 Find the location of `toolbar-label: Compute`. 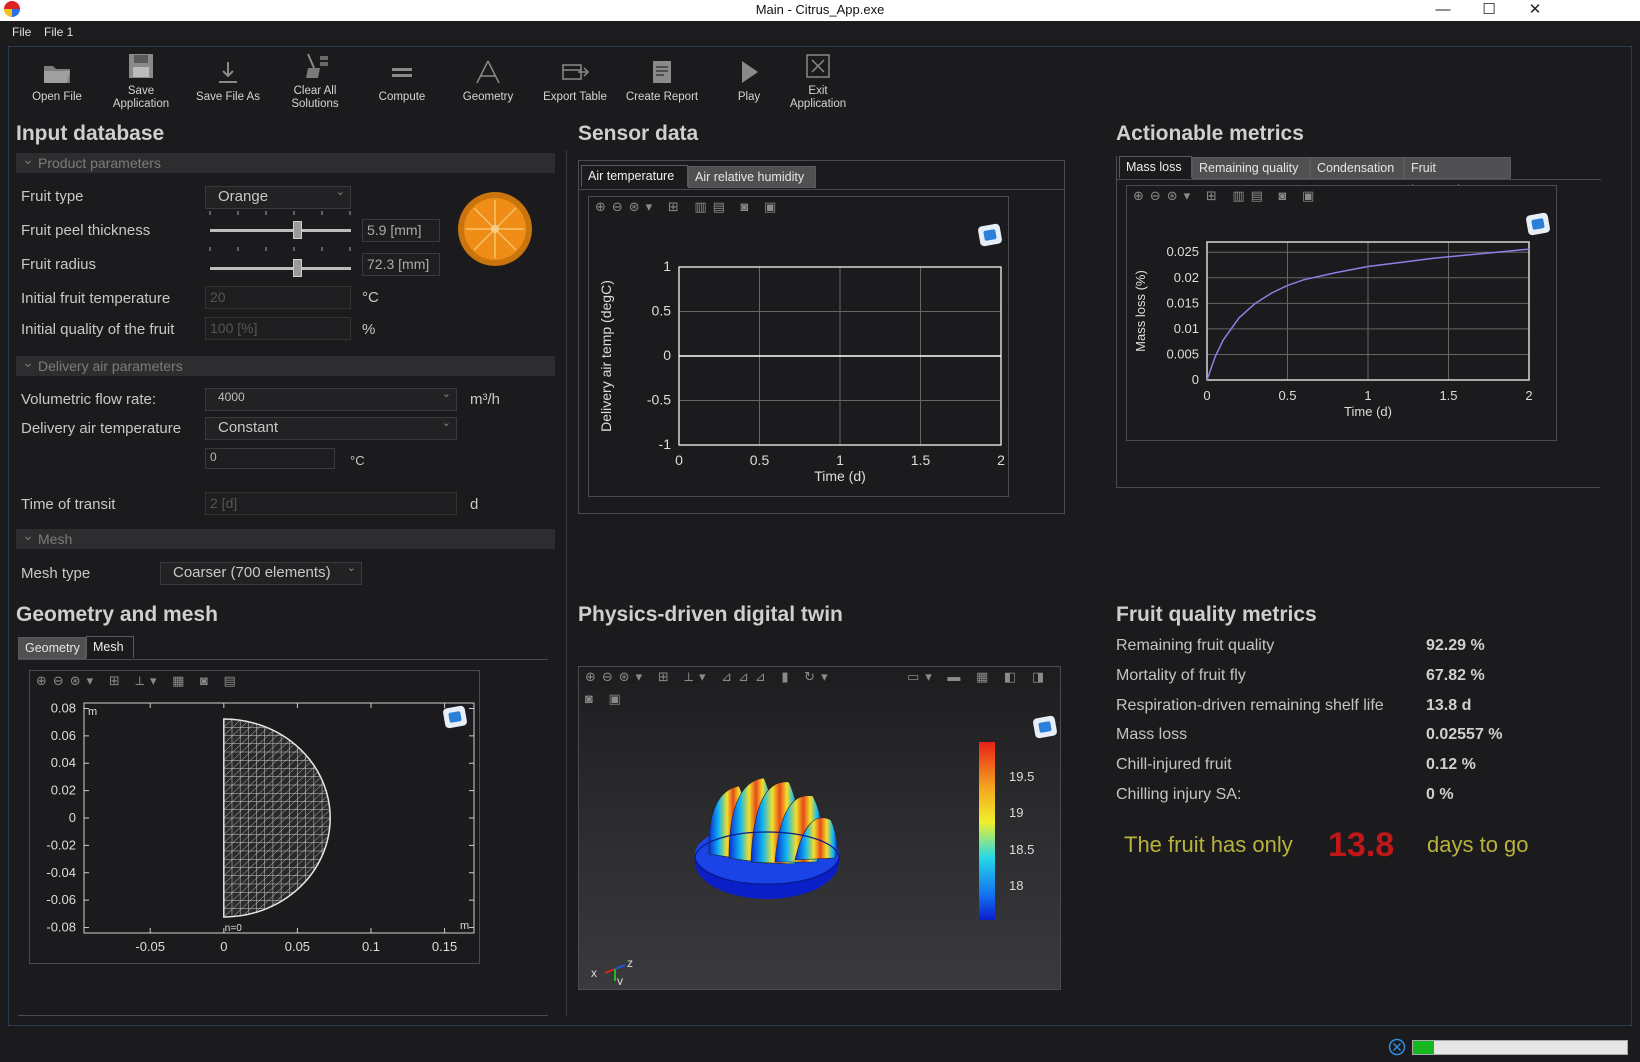

toolbar-label: Compute is located at coordinates (402, 97).